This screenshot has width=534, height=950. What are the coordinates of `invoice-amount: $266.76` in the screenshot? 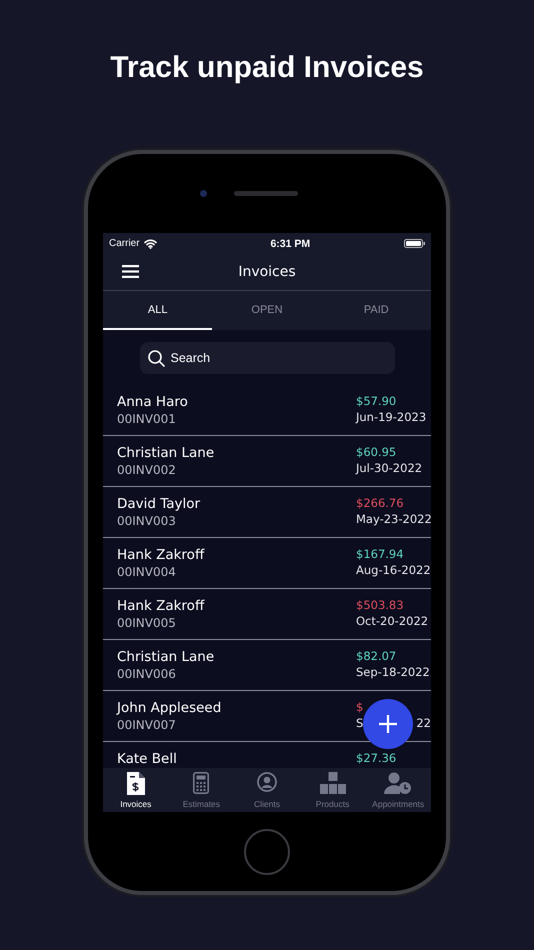 It's located at (380, 503).